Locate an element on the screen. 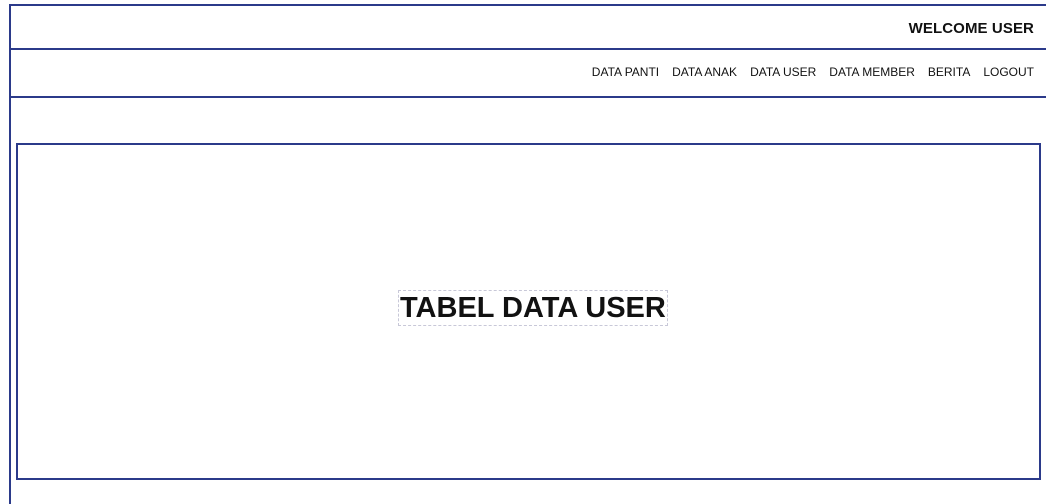 This screenshot has width=1046, height=504. nav-item-data-panti: DATA PANTI is located at coordinates (625, 72).